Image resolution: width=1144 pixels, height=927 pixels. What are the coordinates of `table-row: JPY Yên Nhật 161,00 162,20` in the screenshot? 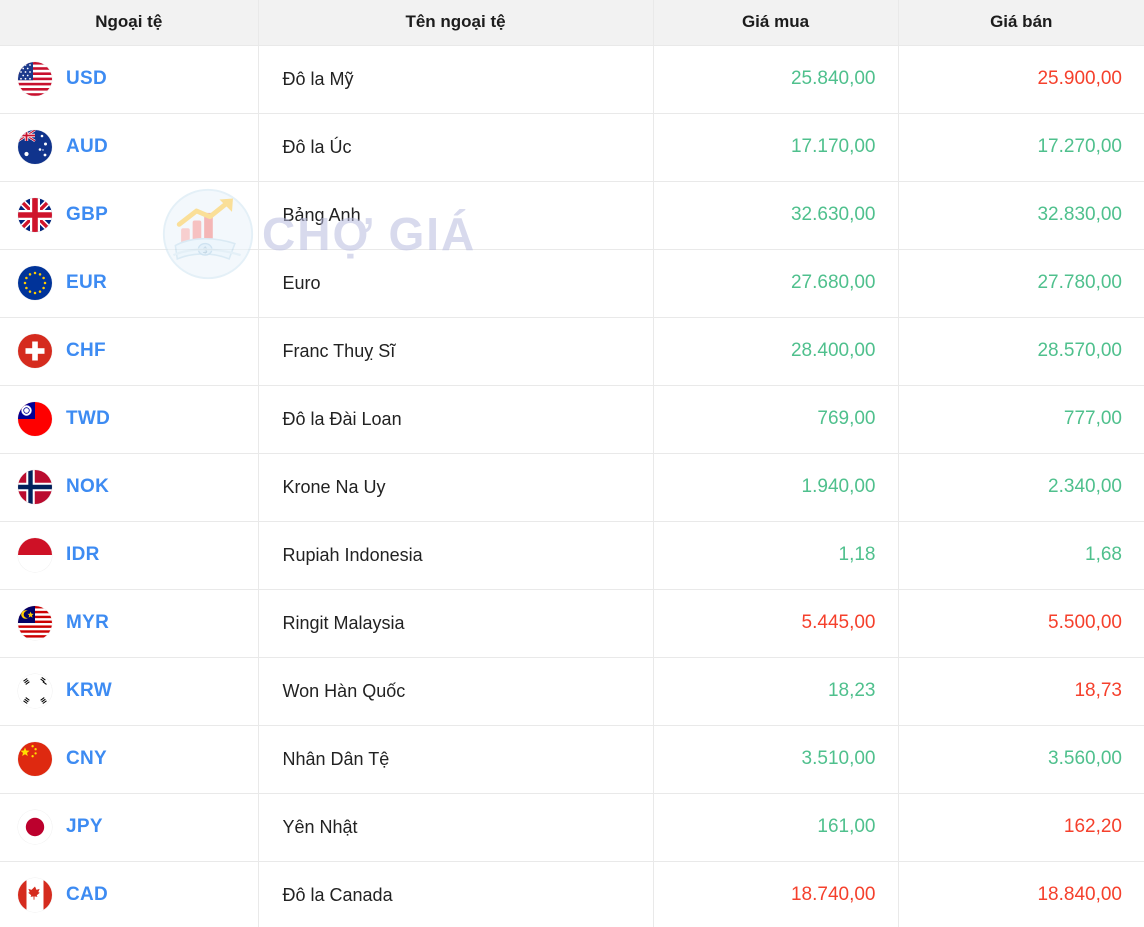 It's located at (572, 827).